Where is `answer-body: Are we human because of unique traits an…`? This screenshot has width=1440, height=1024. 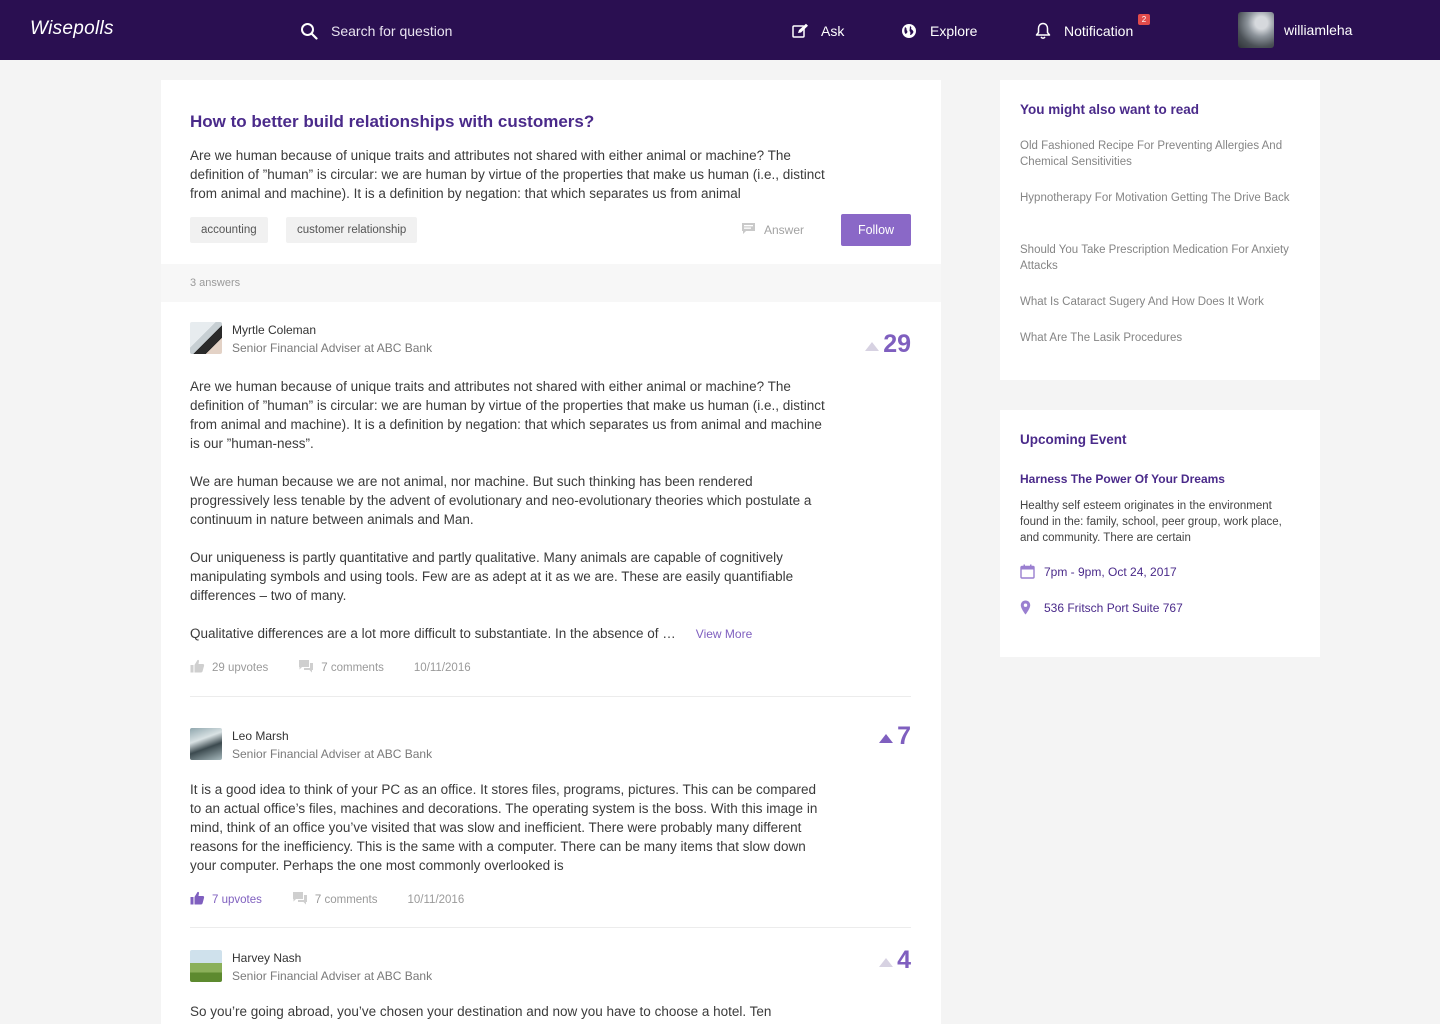 answer-body: Are we human because of unique traits an… is located at coordinates (510, 520).